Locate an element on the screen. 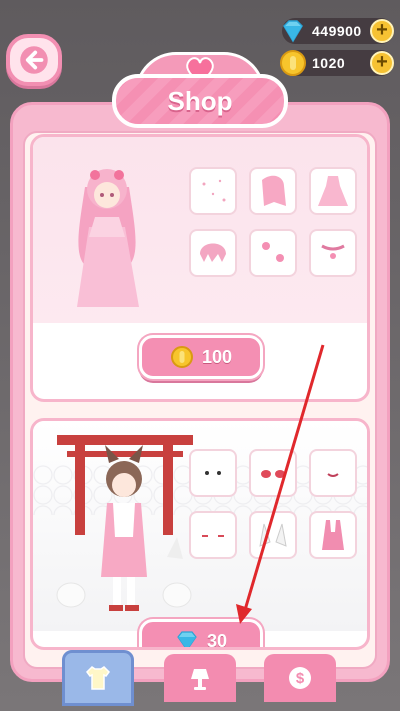 This screenshot has height=711, width=400. fox-ears-icon is located at coordinates (273, 535).